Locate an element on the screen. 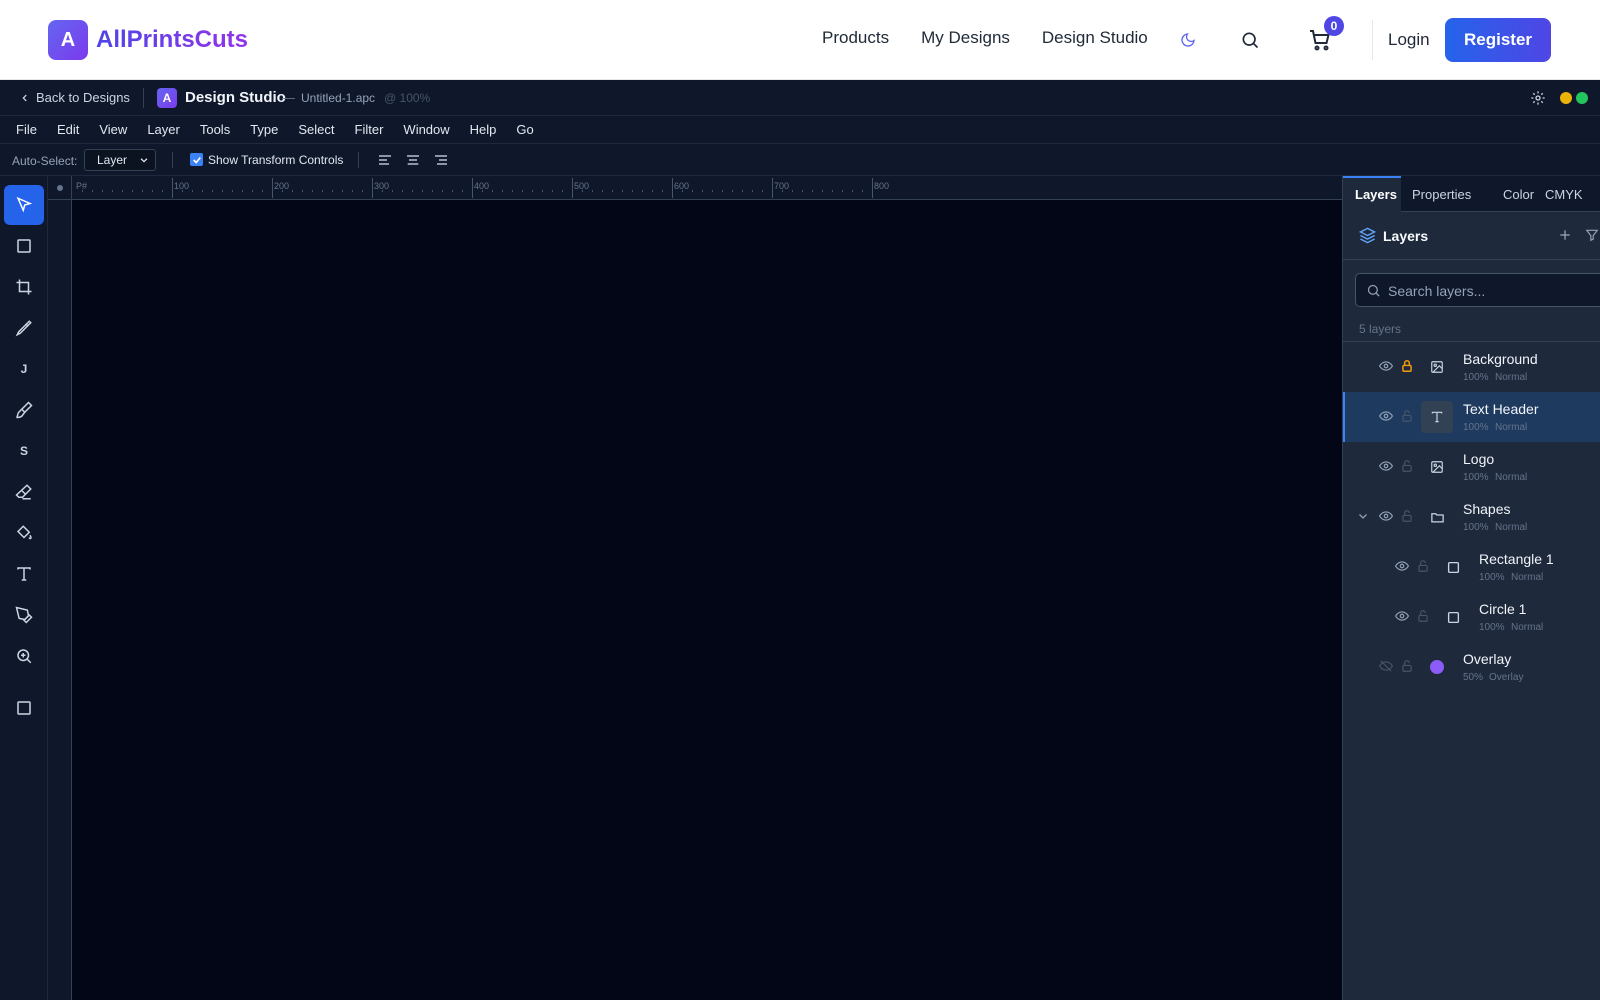 The width and height of the screenshot is (1600, 1000). menu-view: View is located at coordinates (113, 129).